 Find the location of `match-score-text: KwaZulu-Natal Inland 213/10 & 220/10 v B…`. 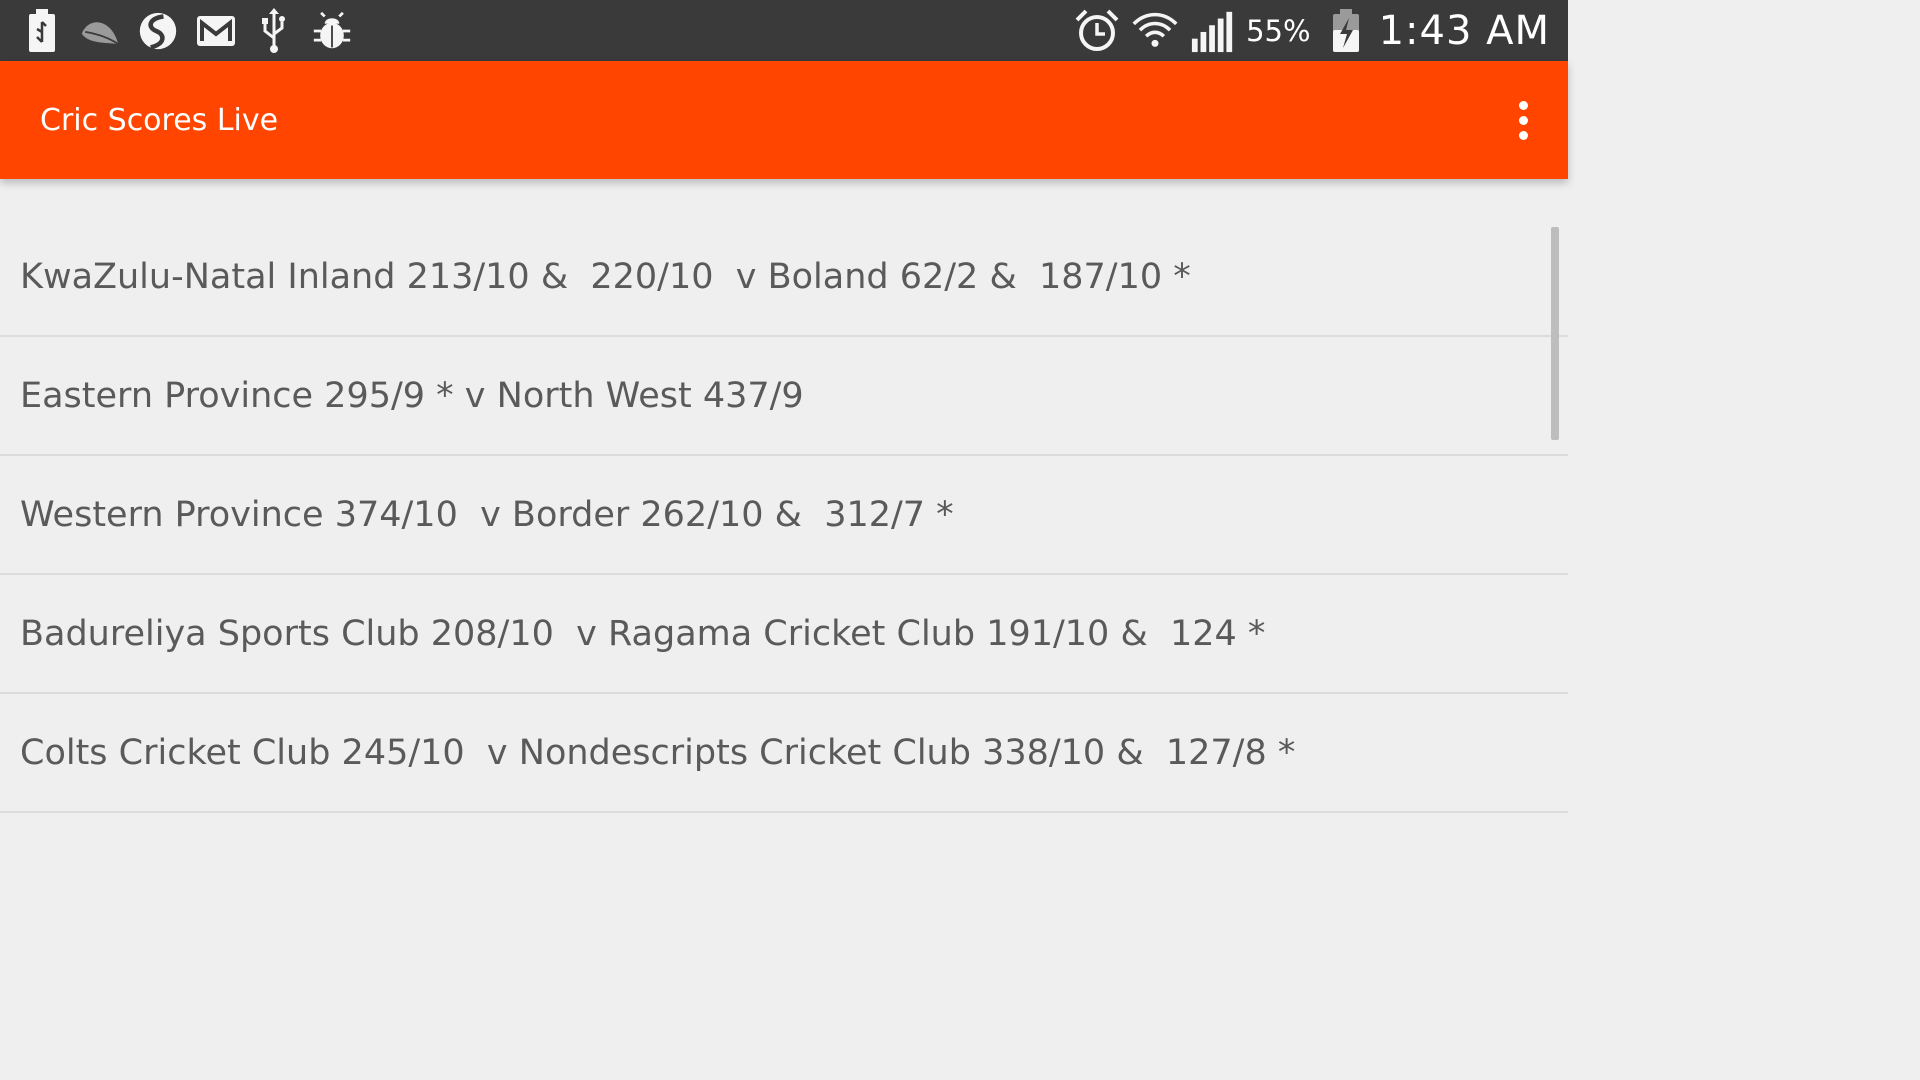

match-score-text: KwaZulu-Natal Inland 213/10 & 220/10 v B… is located at coordinates (605, 276).